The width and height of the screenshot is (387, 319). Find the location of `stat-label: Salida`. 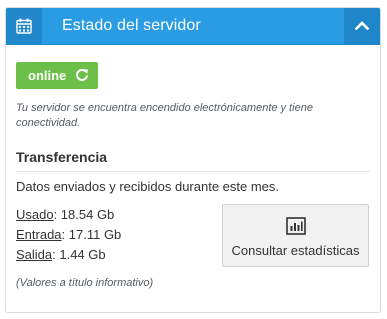

stat-label: Salida is located at coordinates (34, 254).